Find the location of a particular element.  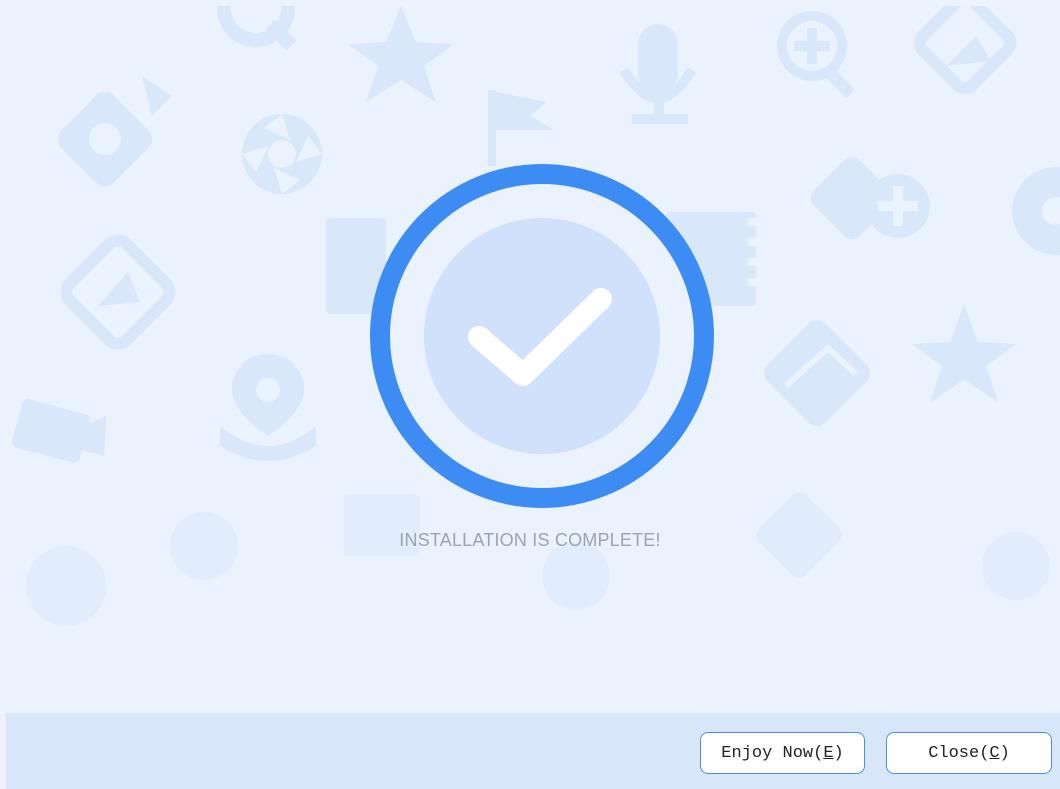

mail-icon is located at coordinates (817, 373).